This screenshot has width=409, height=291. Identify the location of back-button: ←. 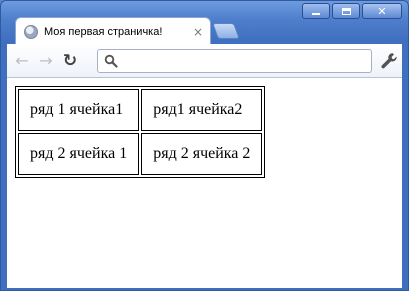
(22, 61).